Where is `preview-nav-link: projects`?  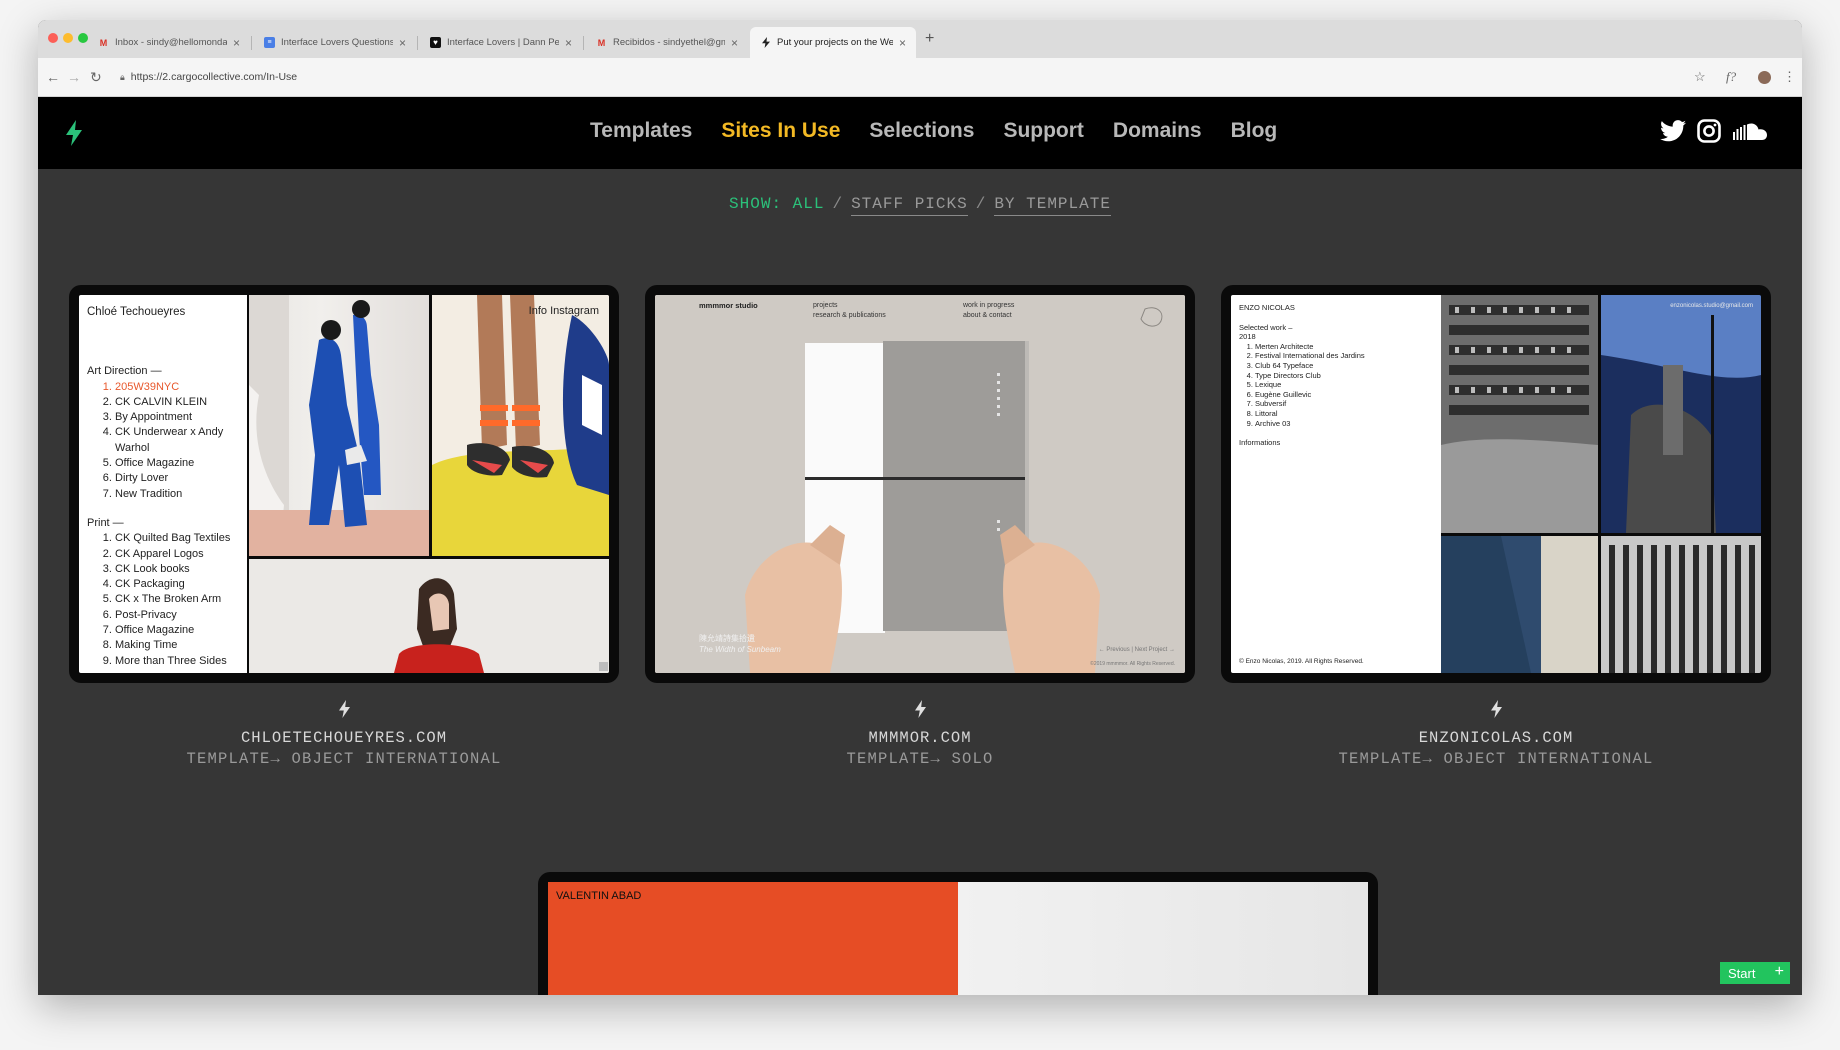 preview-nav-link: projects is located at coordinates (825, 305).